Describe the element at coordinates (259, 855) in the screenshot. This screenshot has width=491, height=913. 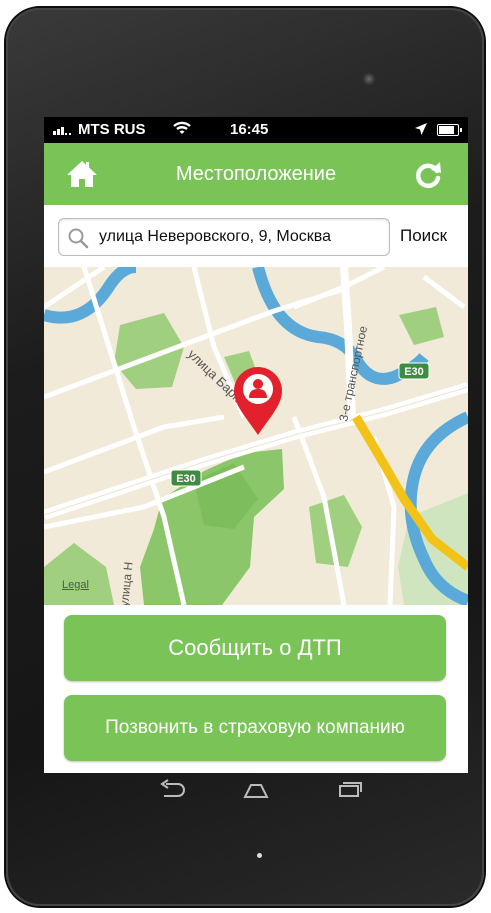
I see `home-indicator-dot` at that location.